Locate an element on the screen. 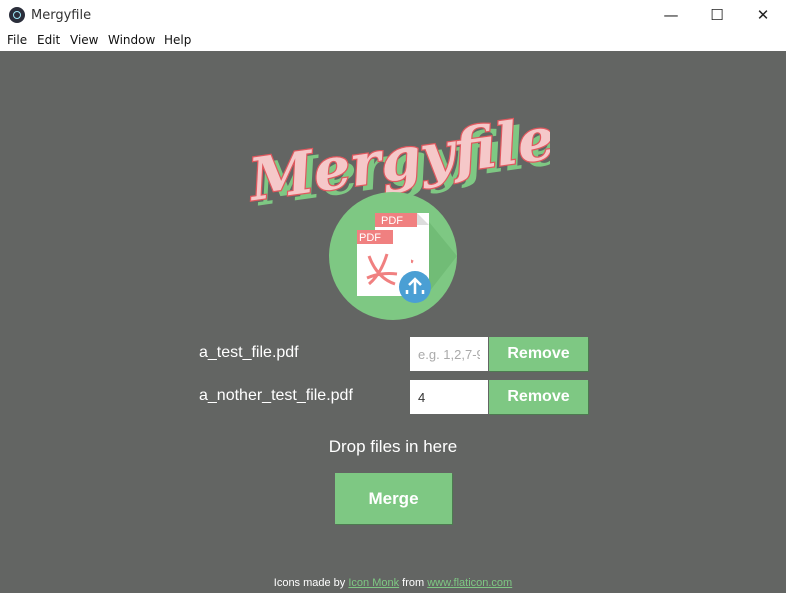  mergyfile-logo: Mergyfile Mergyfile is located at coordinates (396, 154).